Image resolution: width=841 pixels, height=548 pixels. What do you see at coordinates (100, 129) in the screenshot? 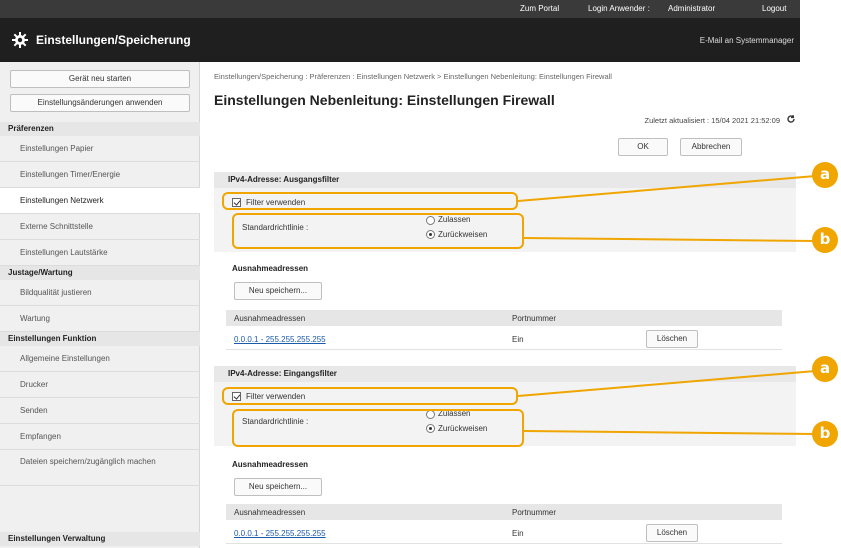
I see `sidebar-group-preferences: Präferenzen` at bounding box center [100, 129].